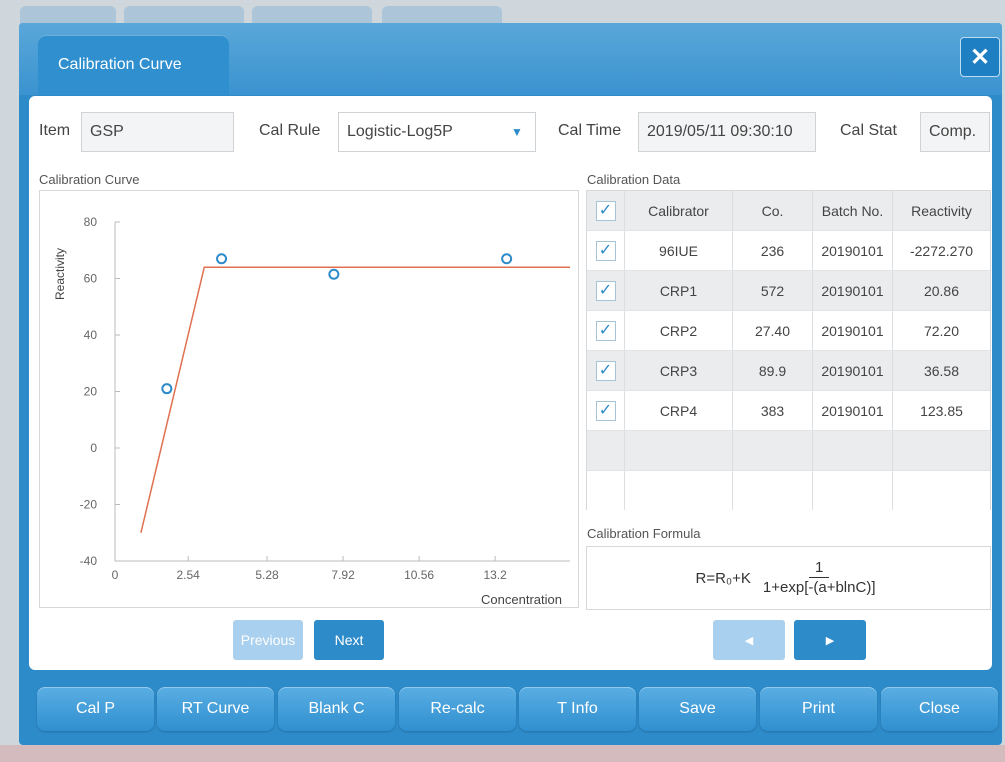 The height and width of the screenshot is (762, 1005). Describe the element at coordinates (517, 132) in the screenshot. I see `chevron-down-icon: ▼` at that location.